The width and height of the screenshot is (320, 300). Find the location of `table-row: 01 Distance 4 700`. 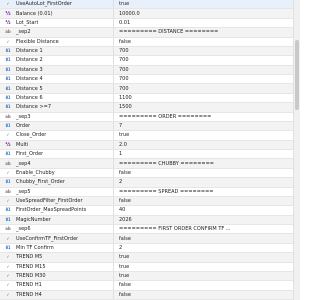

table-row: 01 Distance 4 700 is located at coordinates (150, 80).